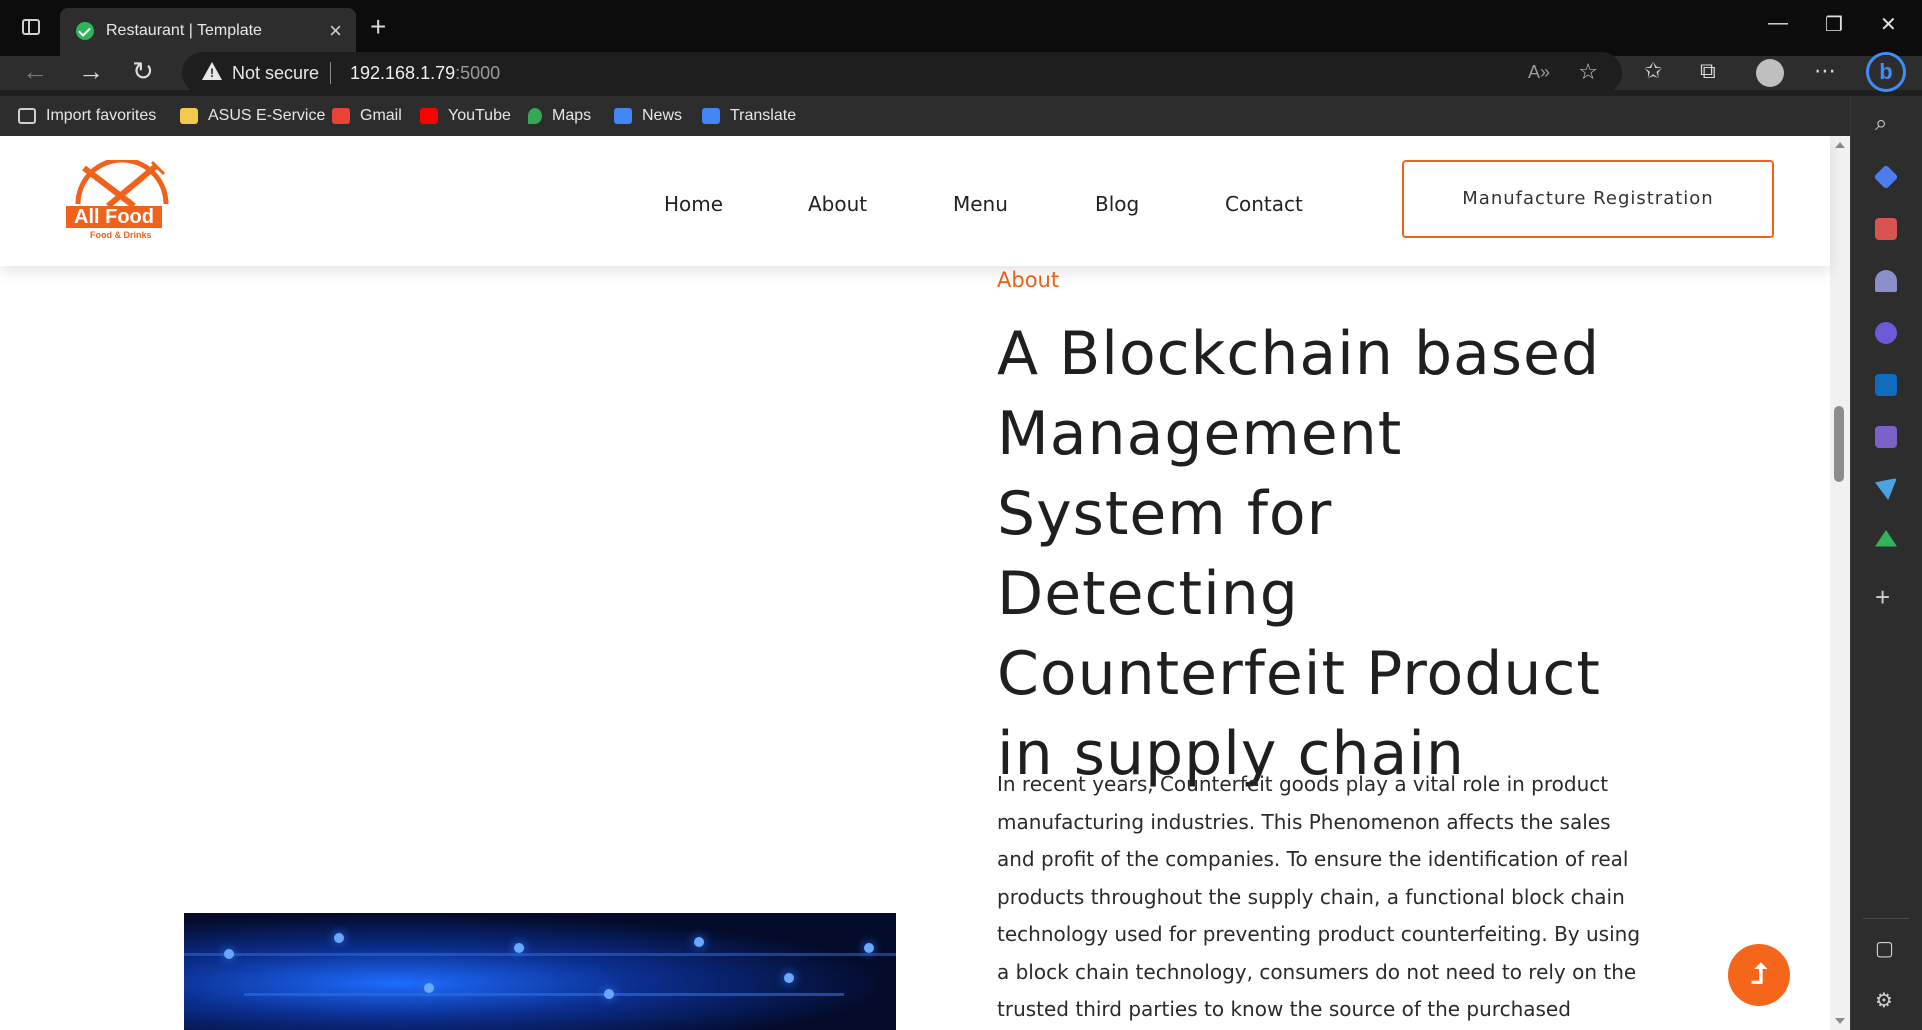 This screenshot has height=1030, width=1922. What do you see at coordinates (572, 115) in the screenshot?
I see `bookmark-label: Maps` at bounding box center [572, 115].